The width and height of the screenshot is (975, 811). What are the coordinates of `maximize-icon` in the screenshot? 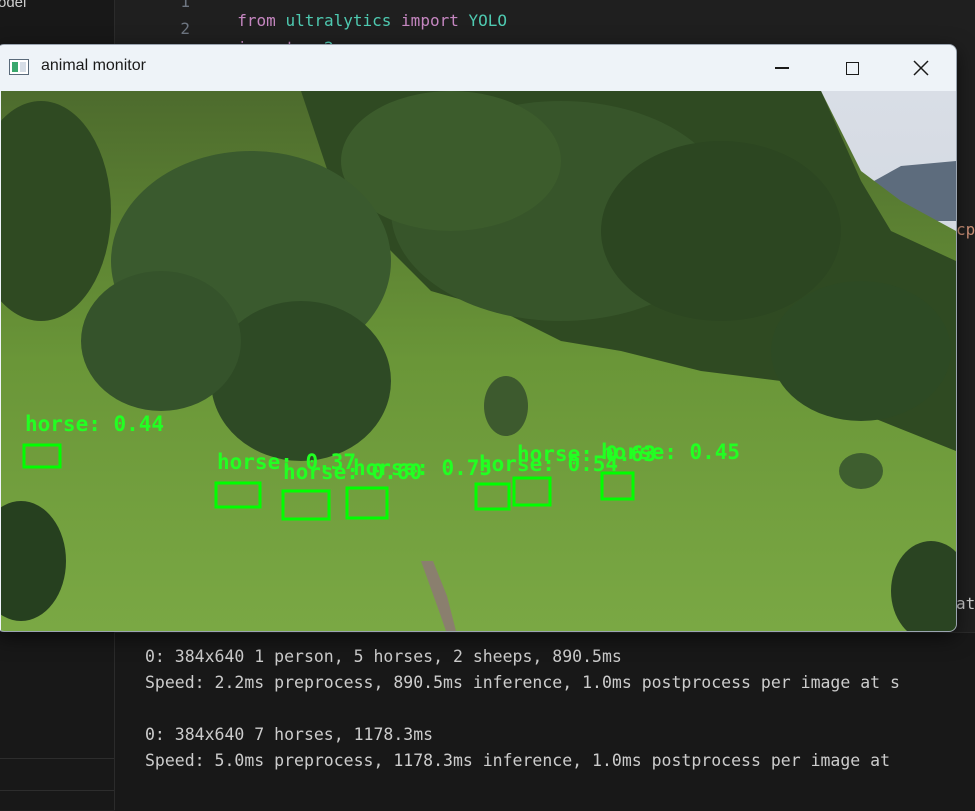 It's located at (852, 68).